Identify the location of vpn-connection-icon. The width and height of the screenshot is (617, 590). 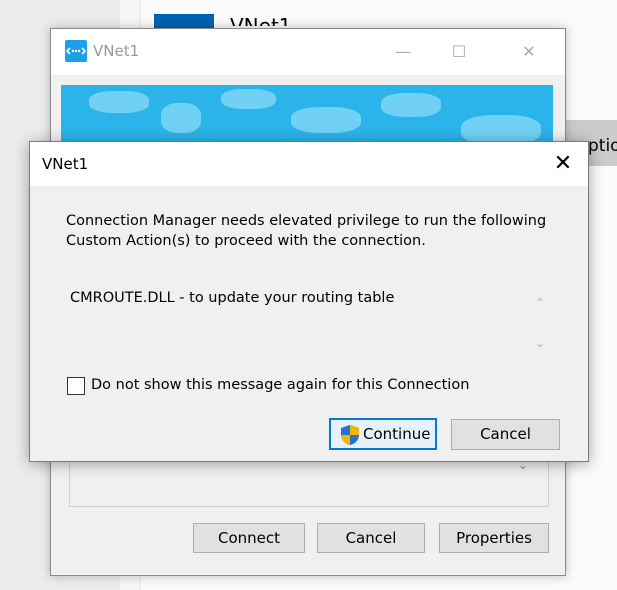
(76, 51).